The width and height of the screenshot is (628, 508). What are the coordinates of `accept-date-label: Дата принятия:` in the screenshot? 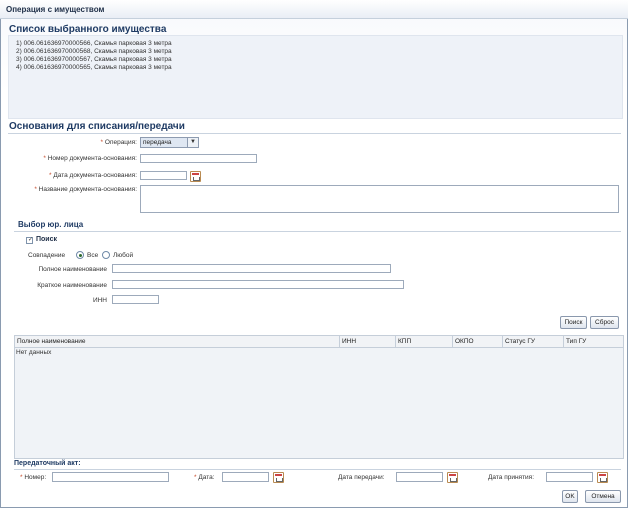 It's located at (511, 477).